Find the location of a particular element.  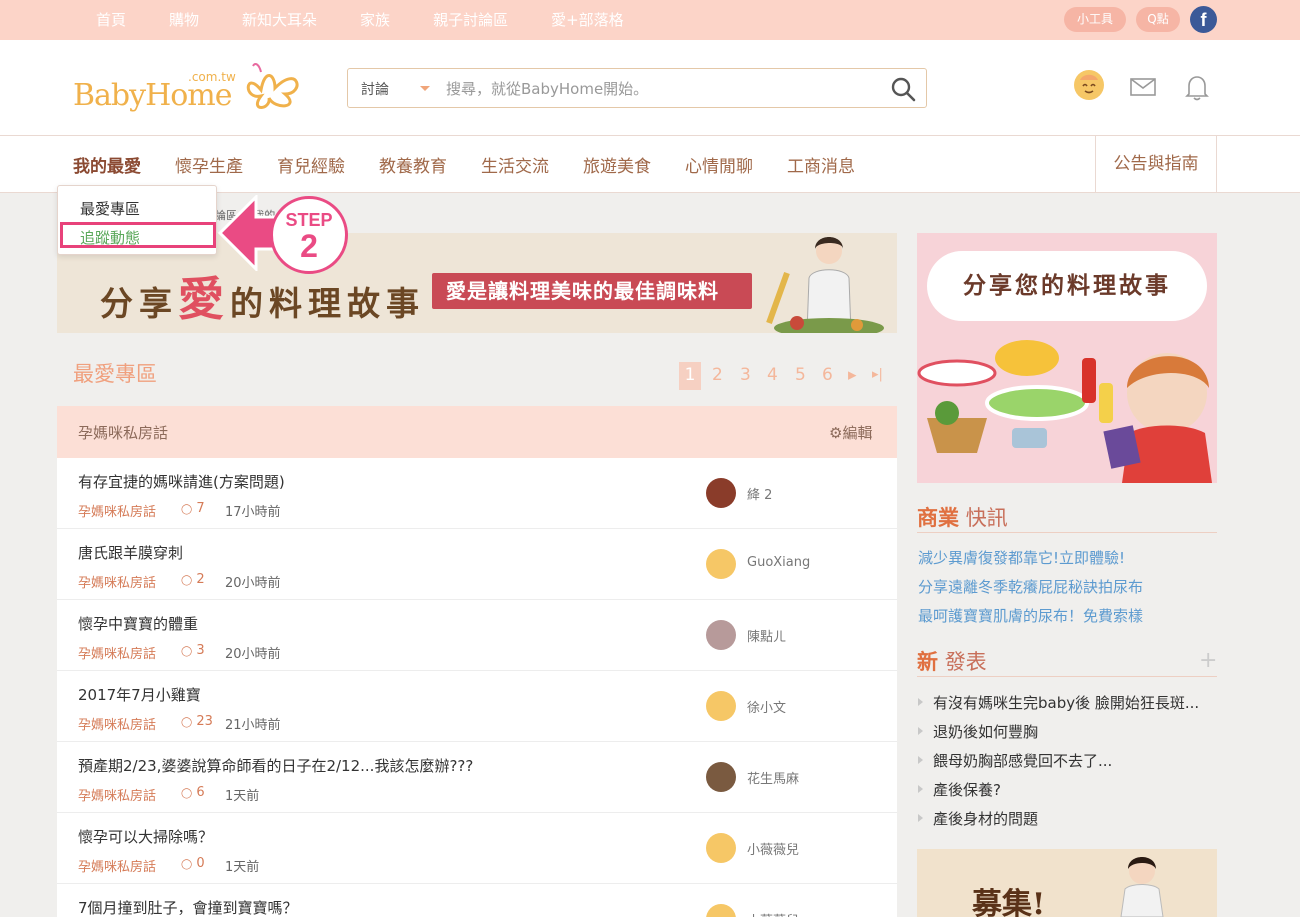

qpoint-button: Q點 is located at coordinates (1158, 19).